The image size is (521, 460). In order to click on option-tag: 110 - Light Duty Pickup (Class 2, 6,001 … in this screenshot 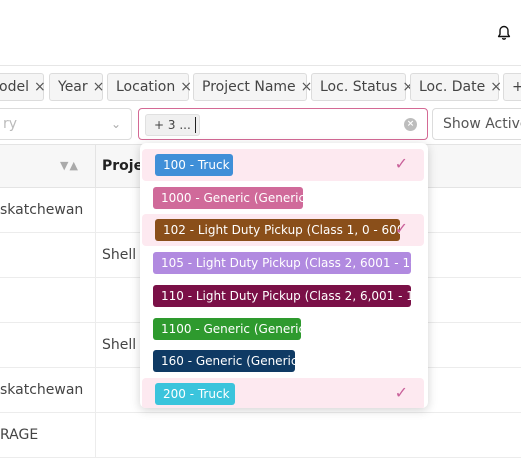, I will do `click(282, 296)`.